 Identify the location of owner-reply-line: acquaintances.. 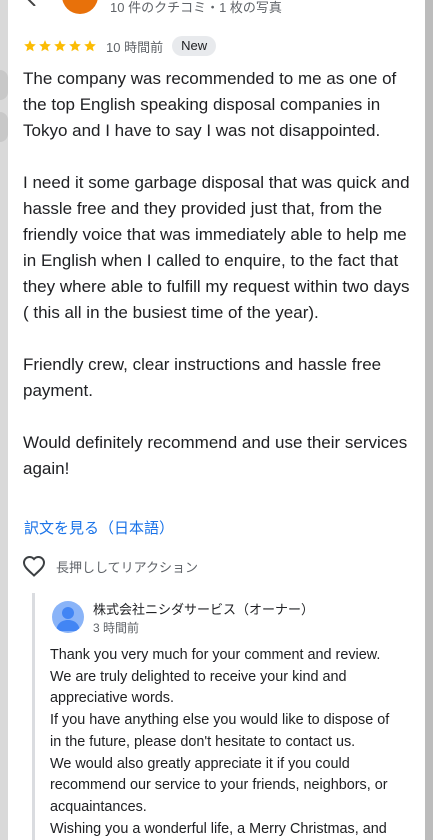
(98, 806).